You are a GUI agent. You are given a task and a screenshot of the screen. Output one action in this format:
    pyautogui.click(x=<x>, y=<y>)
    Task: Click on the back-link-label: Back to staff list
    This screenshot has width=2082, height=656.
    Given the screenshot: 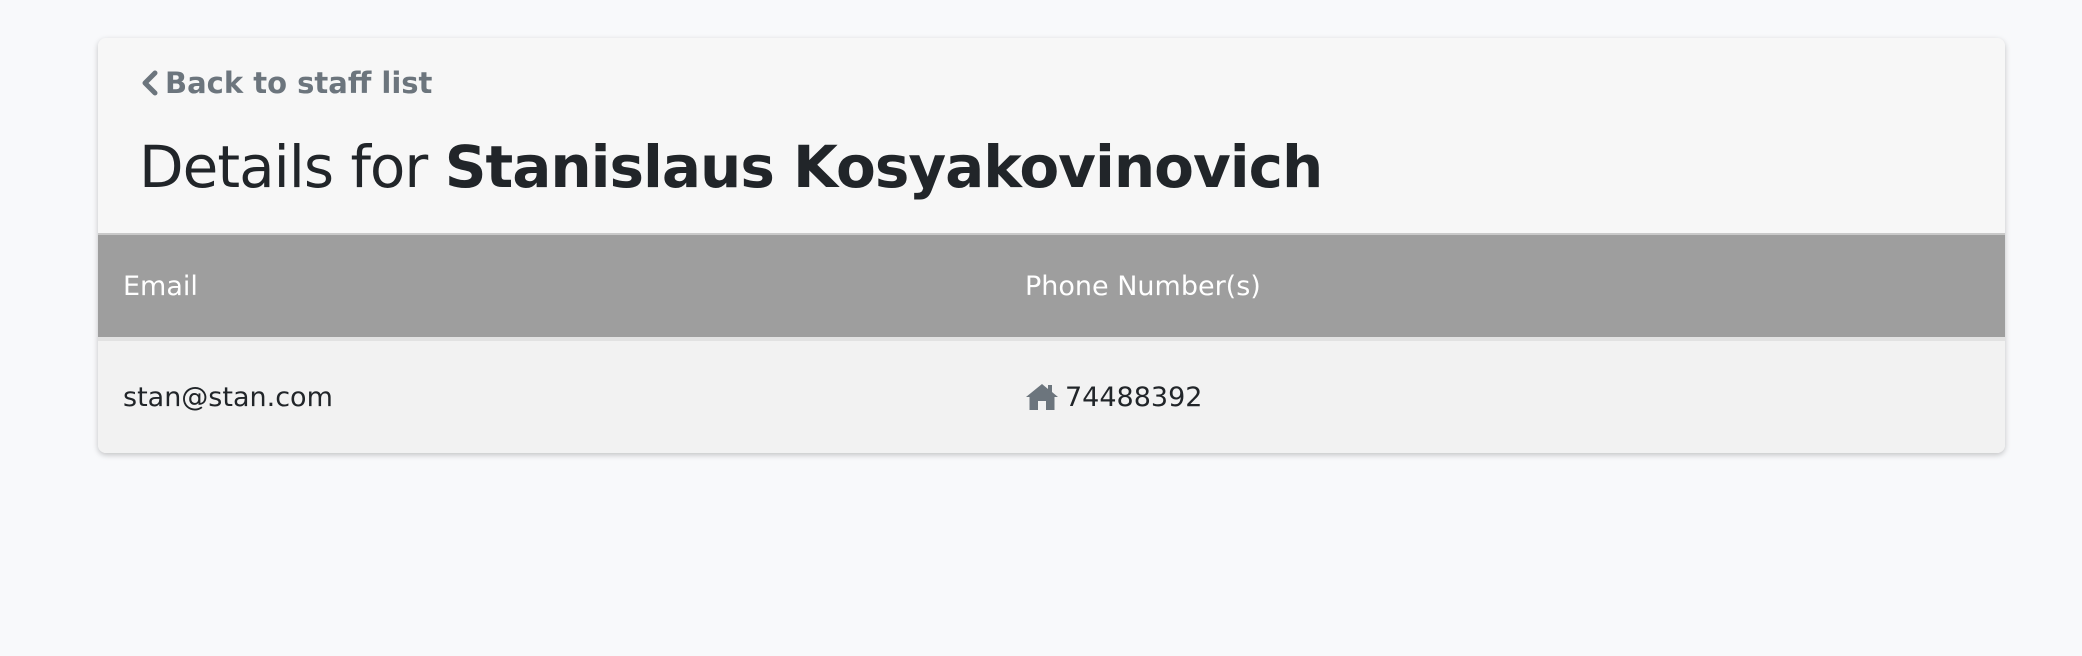 What is the action you would take?
    pyautogui.click(x=299, y=83)
    